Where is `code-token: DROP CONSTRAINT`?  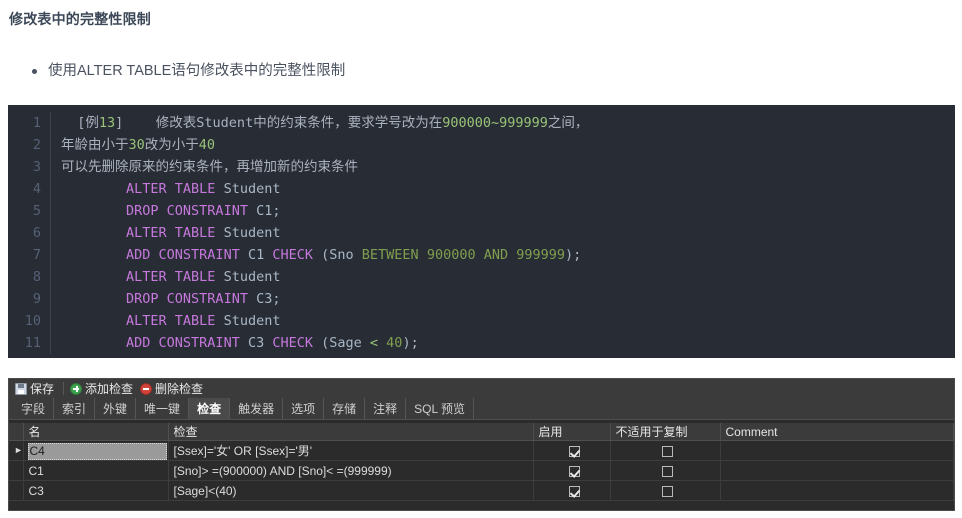
code-token: DROP CONSTRAINT is located at coordinates (187, 299).